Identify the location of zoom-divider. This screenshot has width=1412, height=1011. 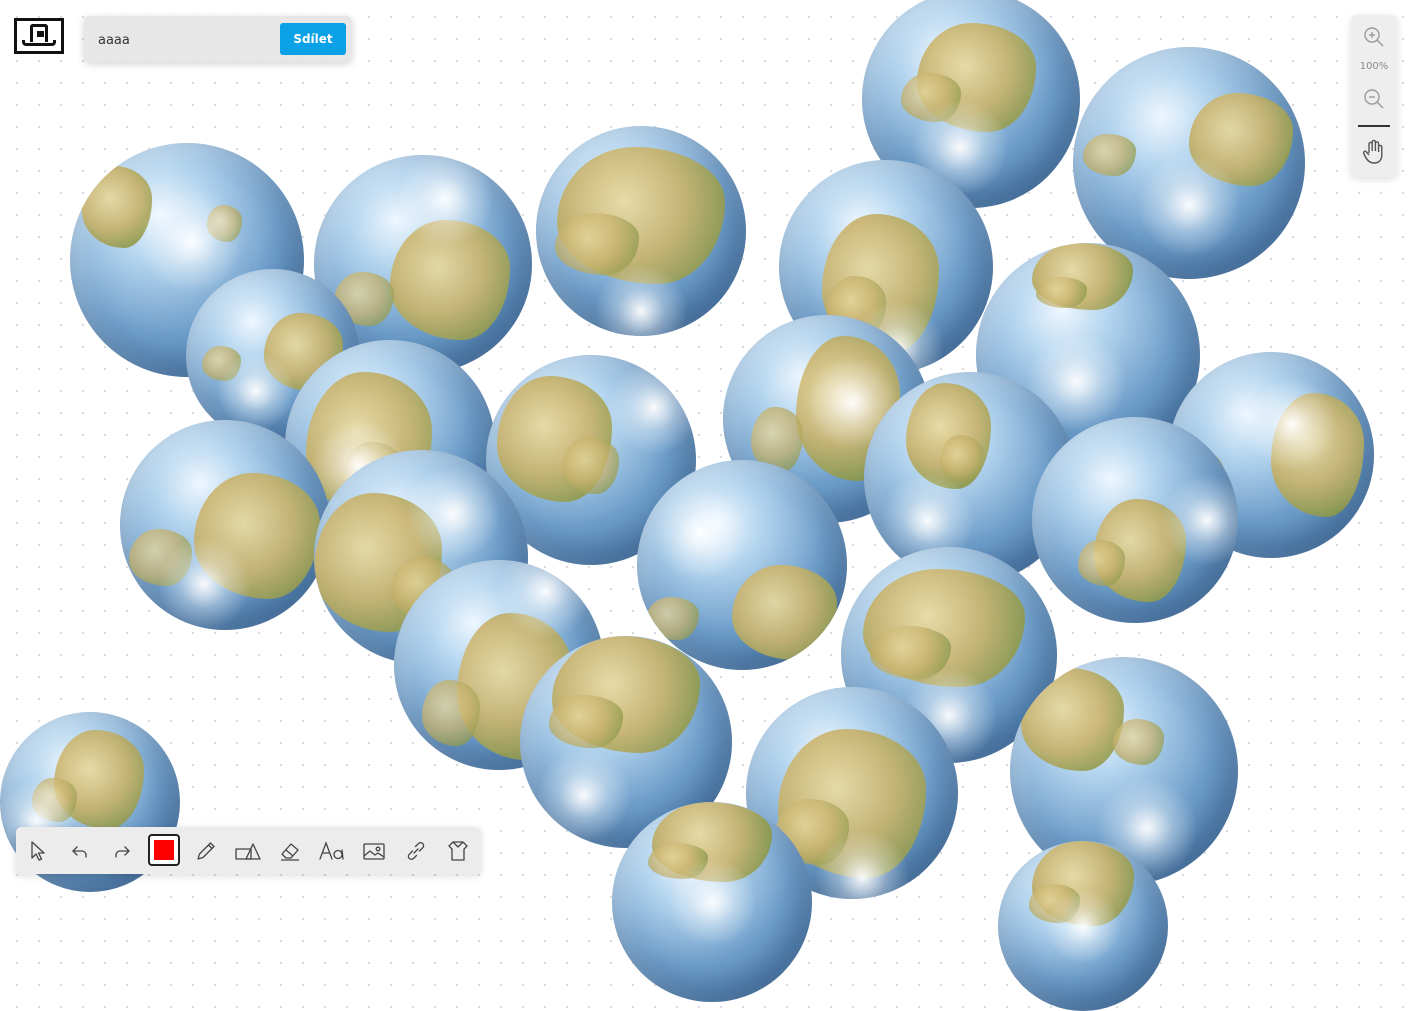
(1374, 126).